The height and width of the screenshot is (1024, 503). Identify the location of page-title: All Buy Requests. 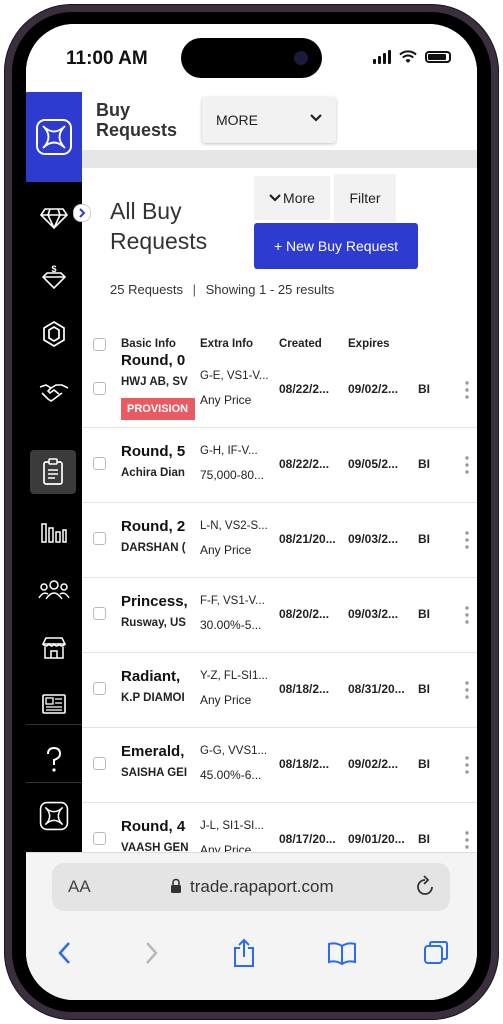
(159, 226).